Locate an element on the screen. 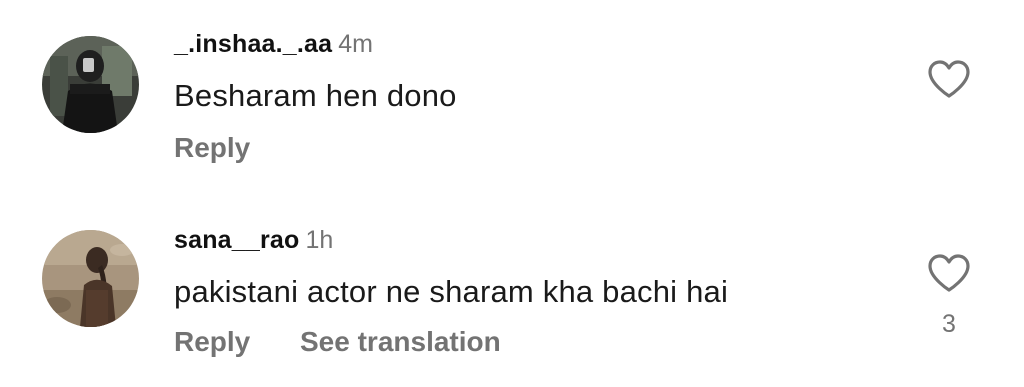  comment-header: _.inshaa._.aa 4m is located at coordinates (273, 44).